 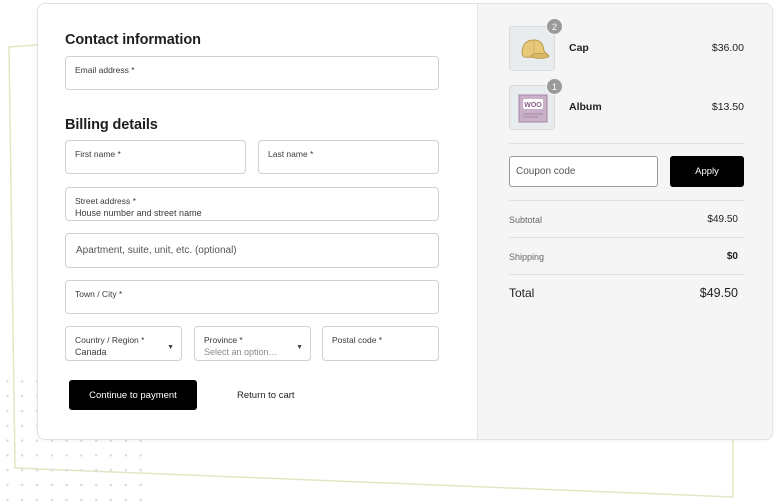 I want to click on street-address-placeholder: House number and street name, so click(x=138, y=213).